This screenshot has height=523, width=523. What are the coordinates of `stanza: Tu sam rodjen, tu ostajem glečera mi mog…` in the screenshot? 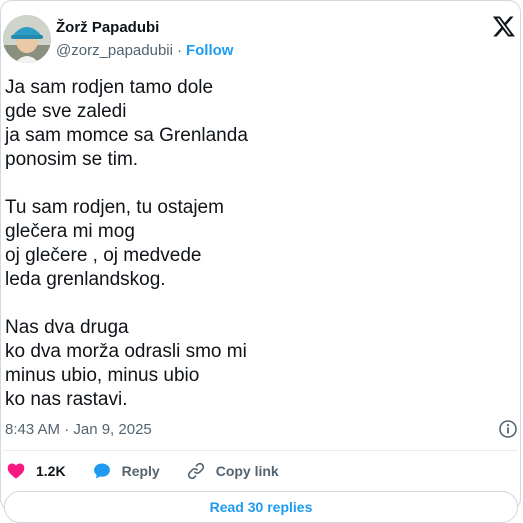 It's located at (126, 244).